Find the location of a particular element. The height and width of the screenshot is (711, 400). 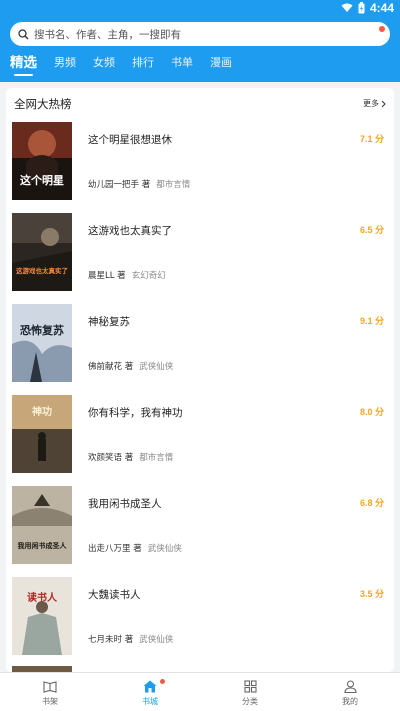

book-cover: 神功 is located at coordinates (42, 434).